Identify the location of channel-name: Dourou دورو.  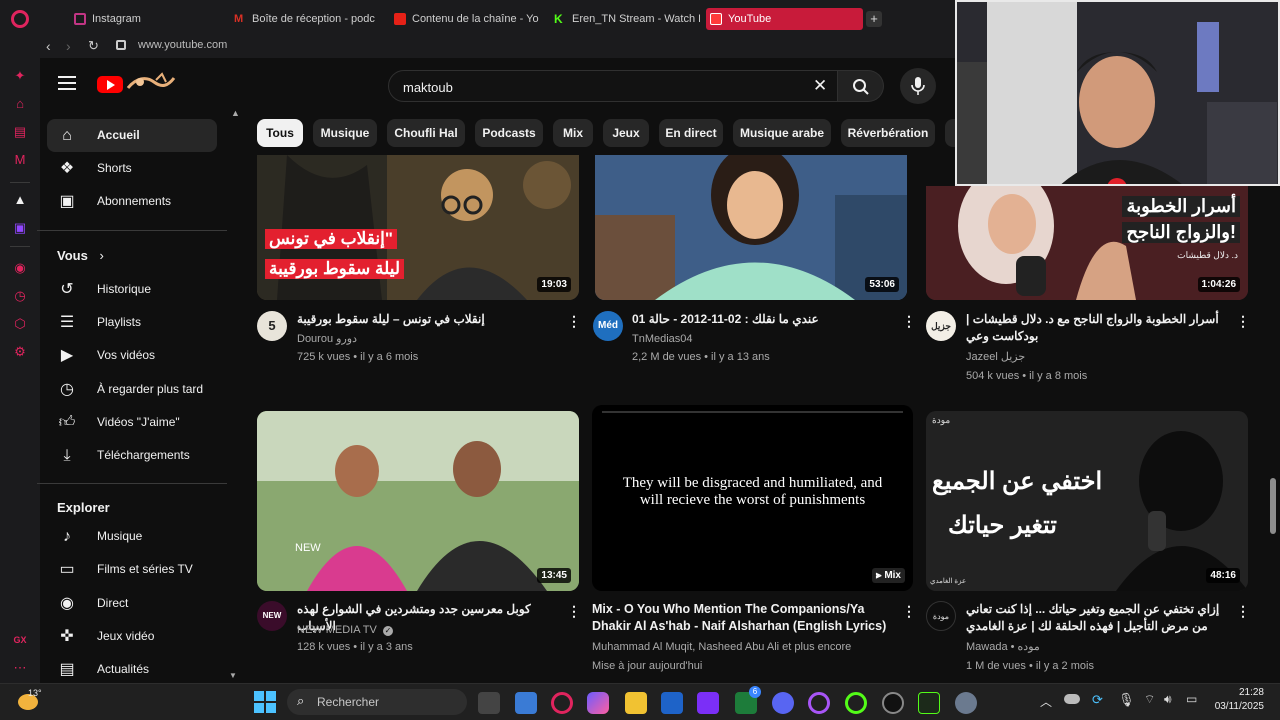
(327, 339).